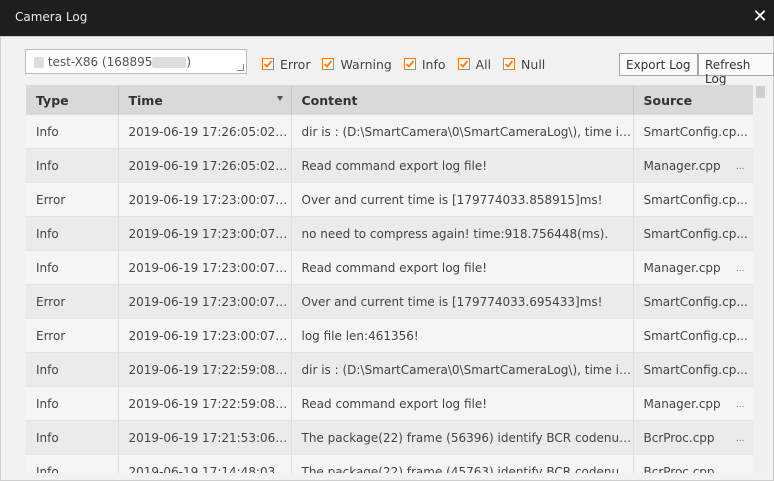  Describe the element at coordinates (205, 100) in the screenshot. I see `column-header-time: Time` at that location.